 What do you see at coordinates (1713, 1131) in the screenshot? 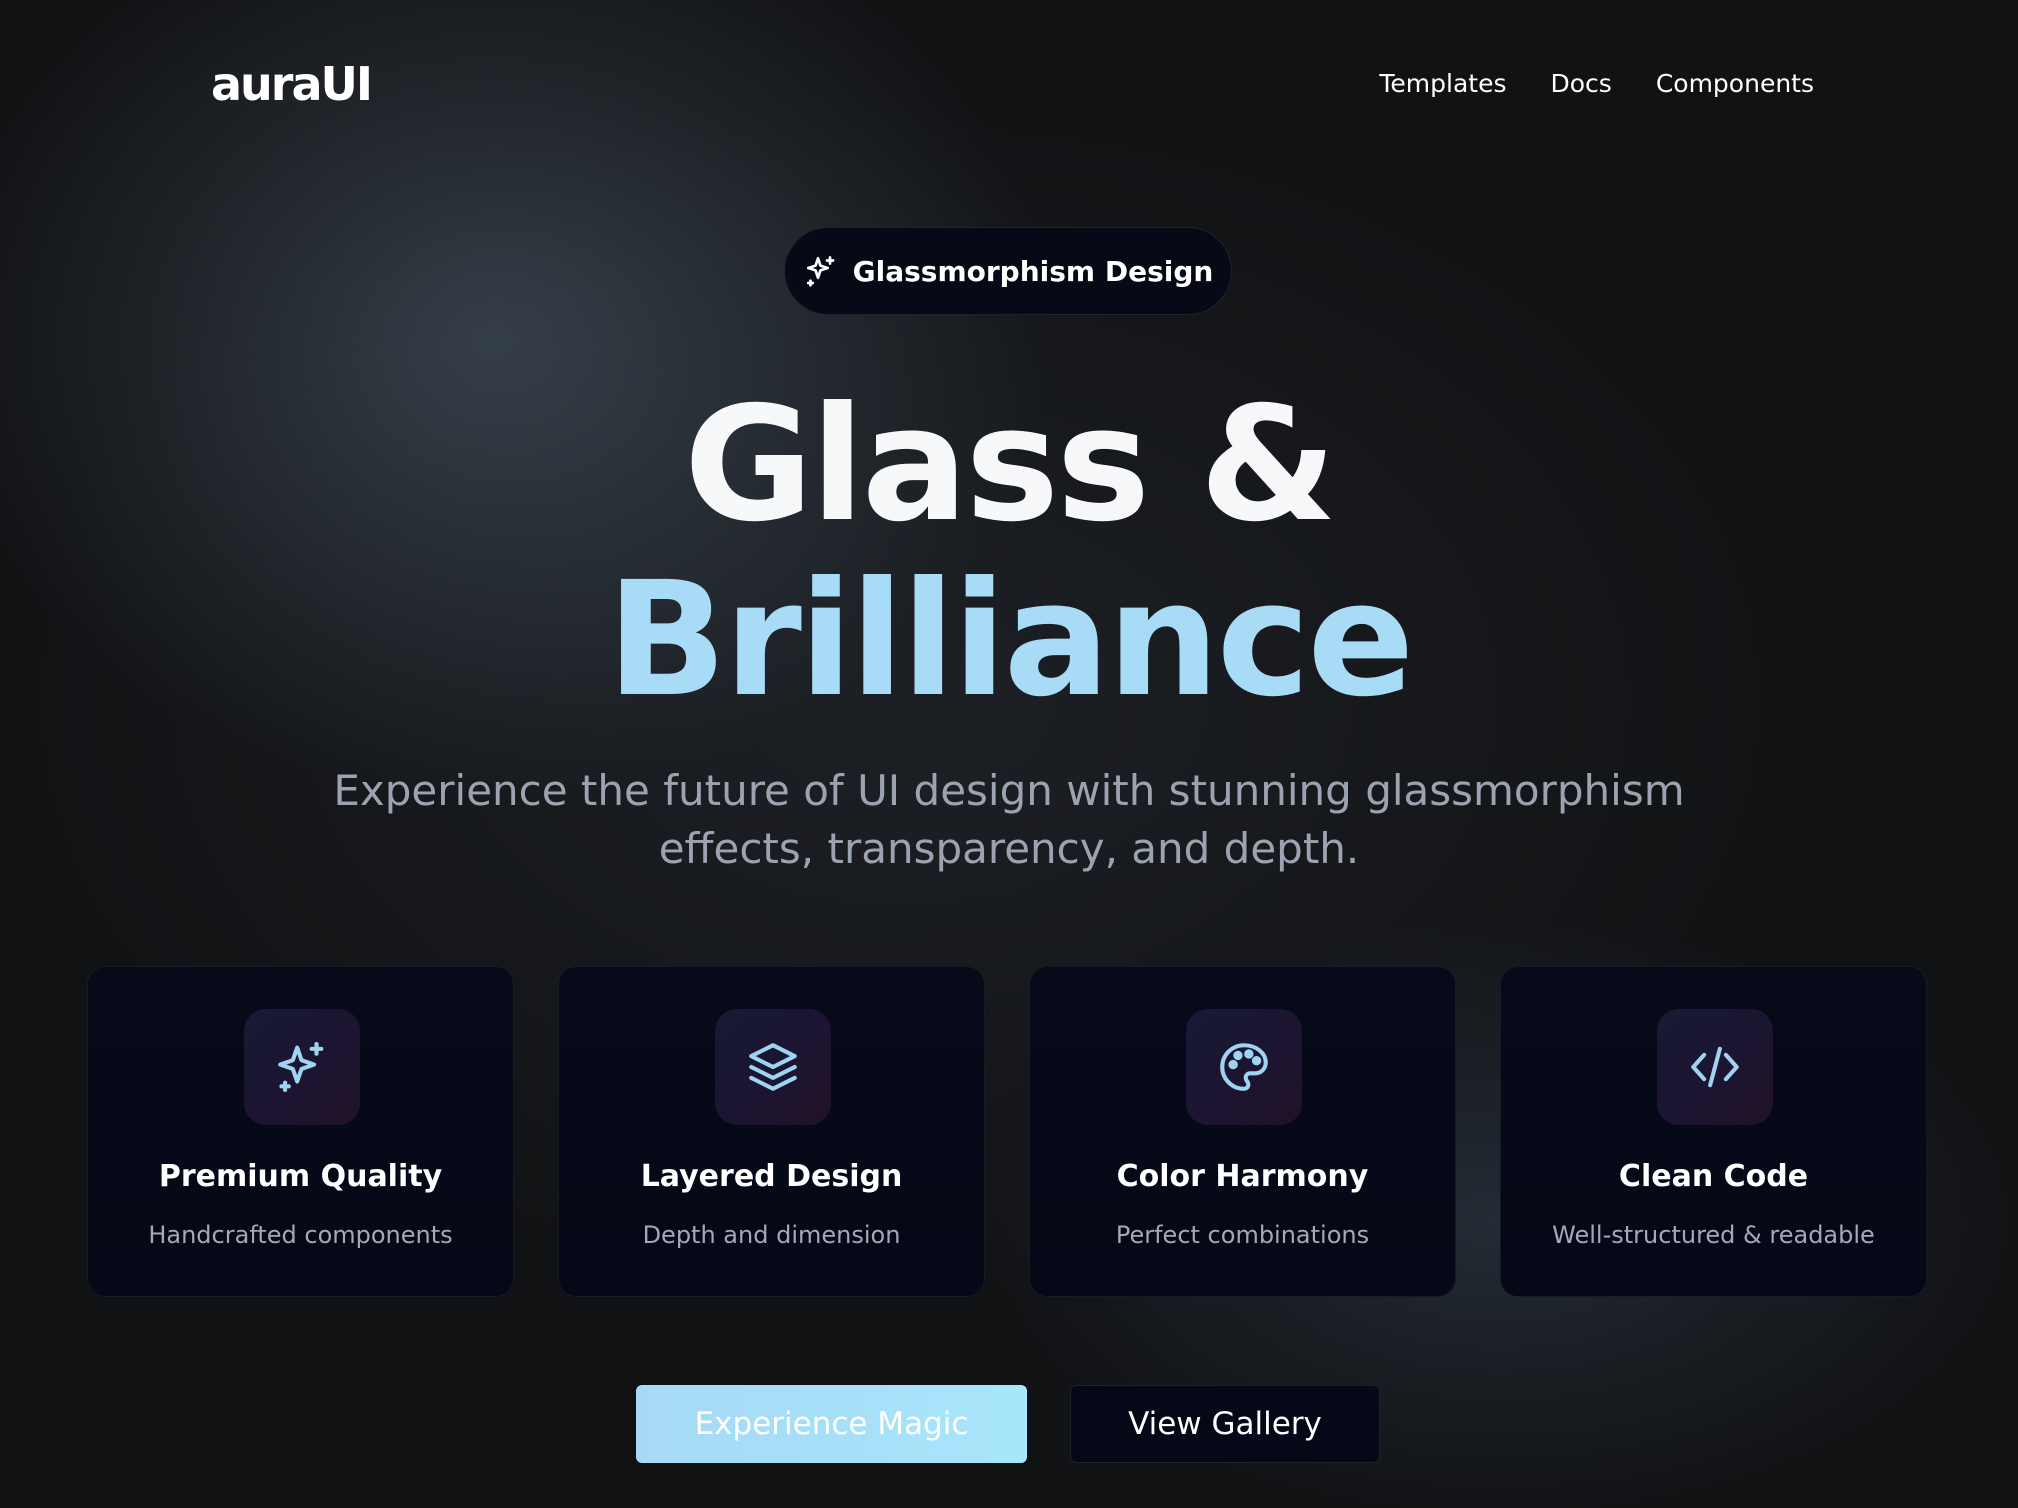
I see `feature-card-clean-code: Clean Code Well-structured & readable` at bounding box center [1713, 1131].